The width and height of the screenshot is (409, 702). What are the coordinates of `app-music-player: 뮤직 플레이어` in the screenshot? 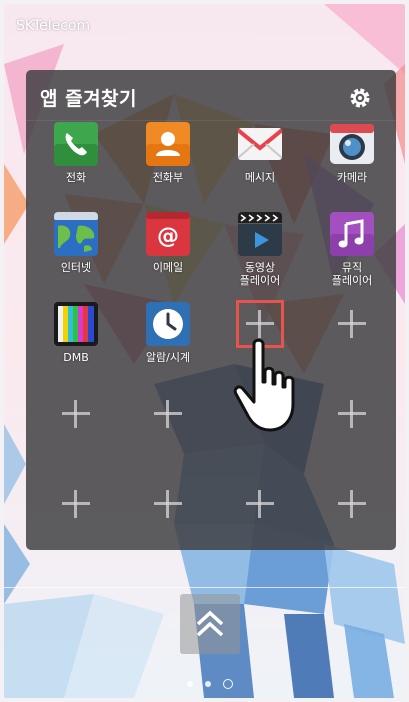 It's located at (352, 257).